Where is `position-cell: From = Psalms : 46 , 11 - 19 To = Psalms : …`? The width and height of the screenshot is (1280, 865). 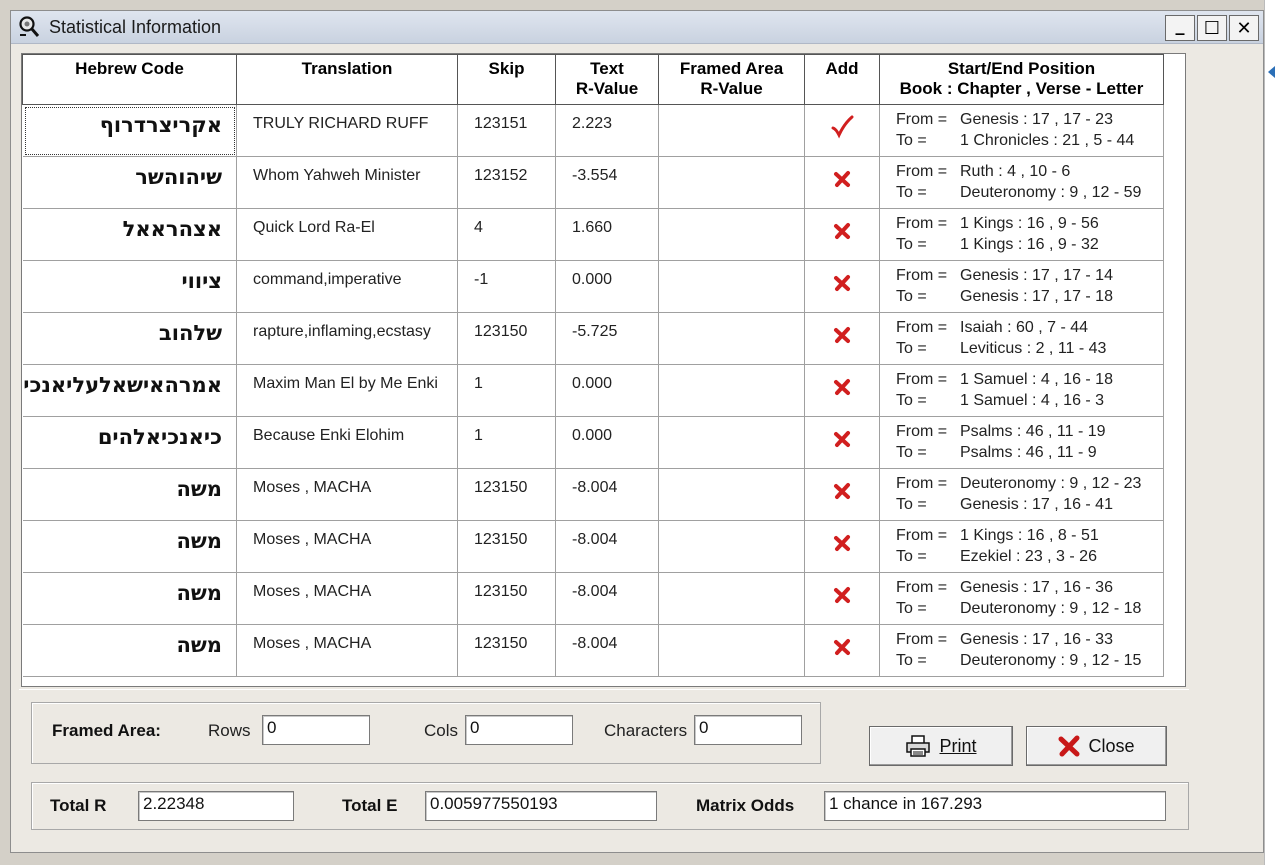 position-cell: From = Psalms : 46 , 11 - 19 To = Psalms : … is located at coordinates (1021, 442).